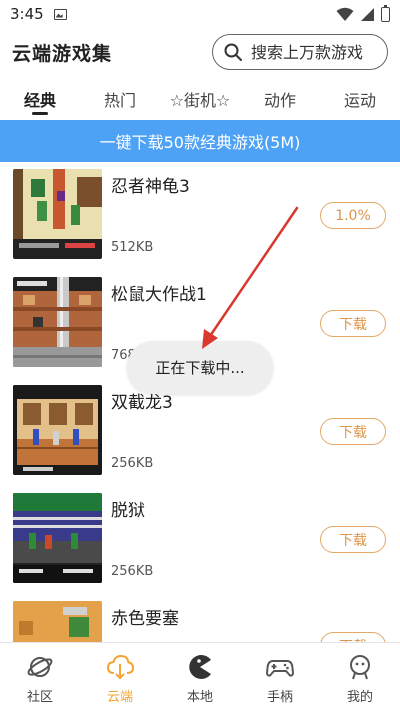  What do you see at coordinates (200, 141) in the screenshot?
I see `download-all-banner: 一键下载50款经典游戏(5M)` at bounding box center [200, 141].